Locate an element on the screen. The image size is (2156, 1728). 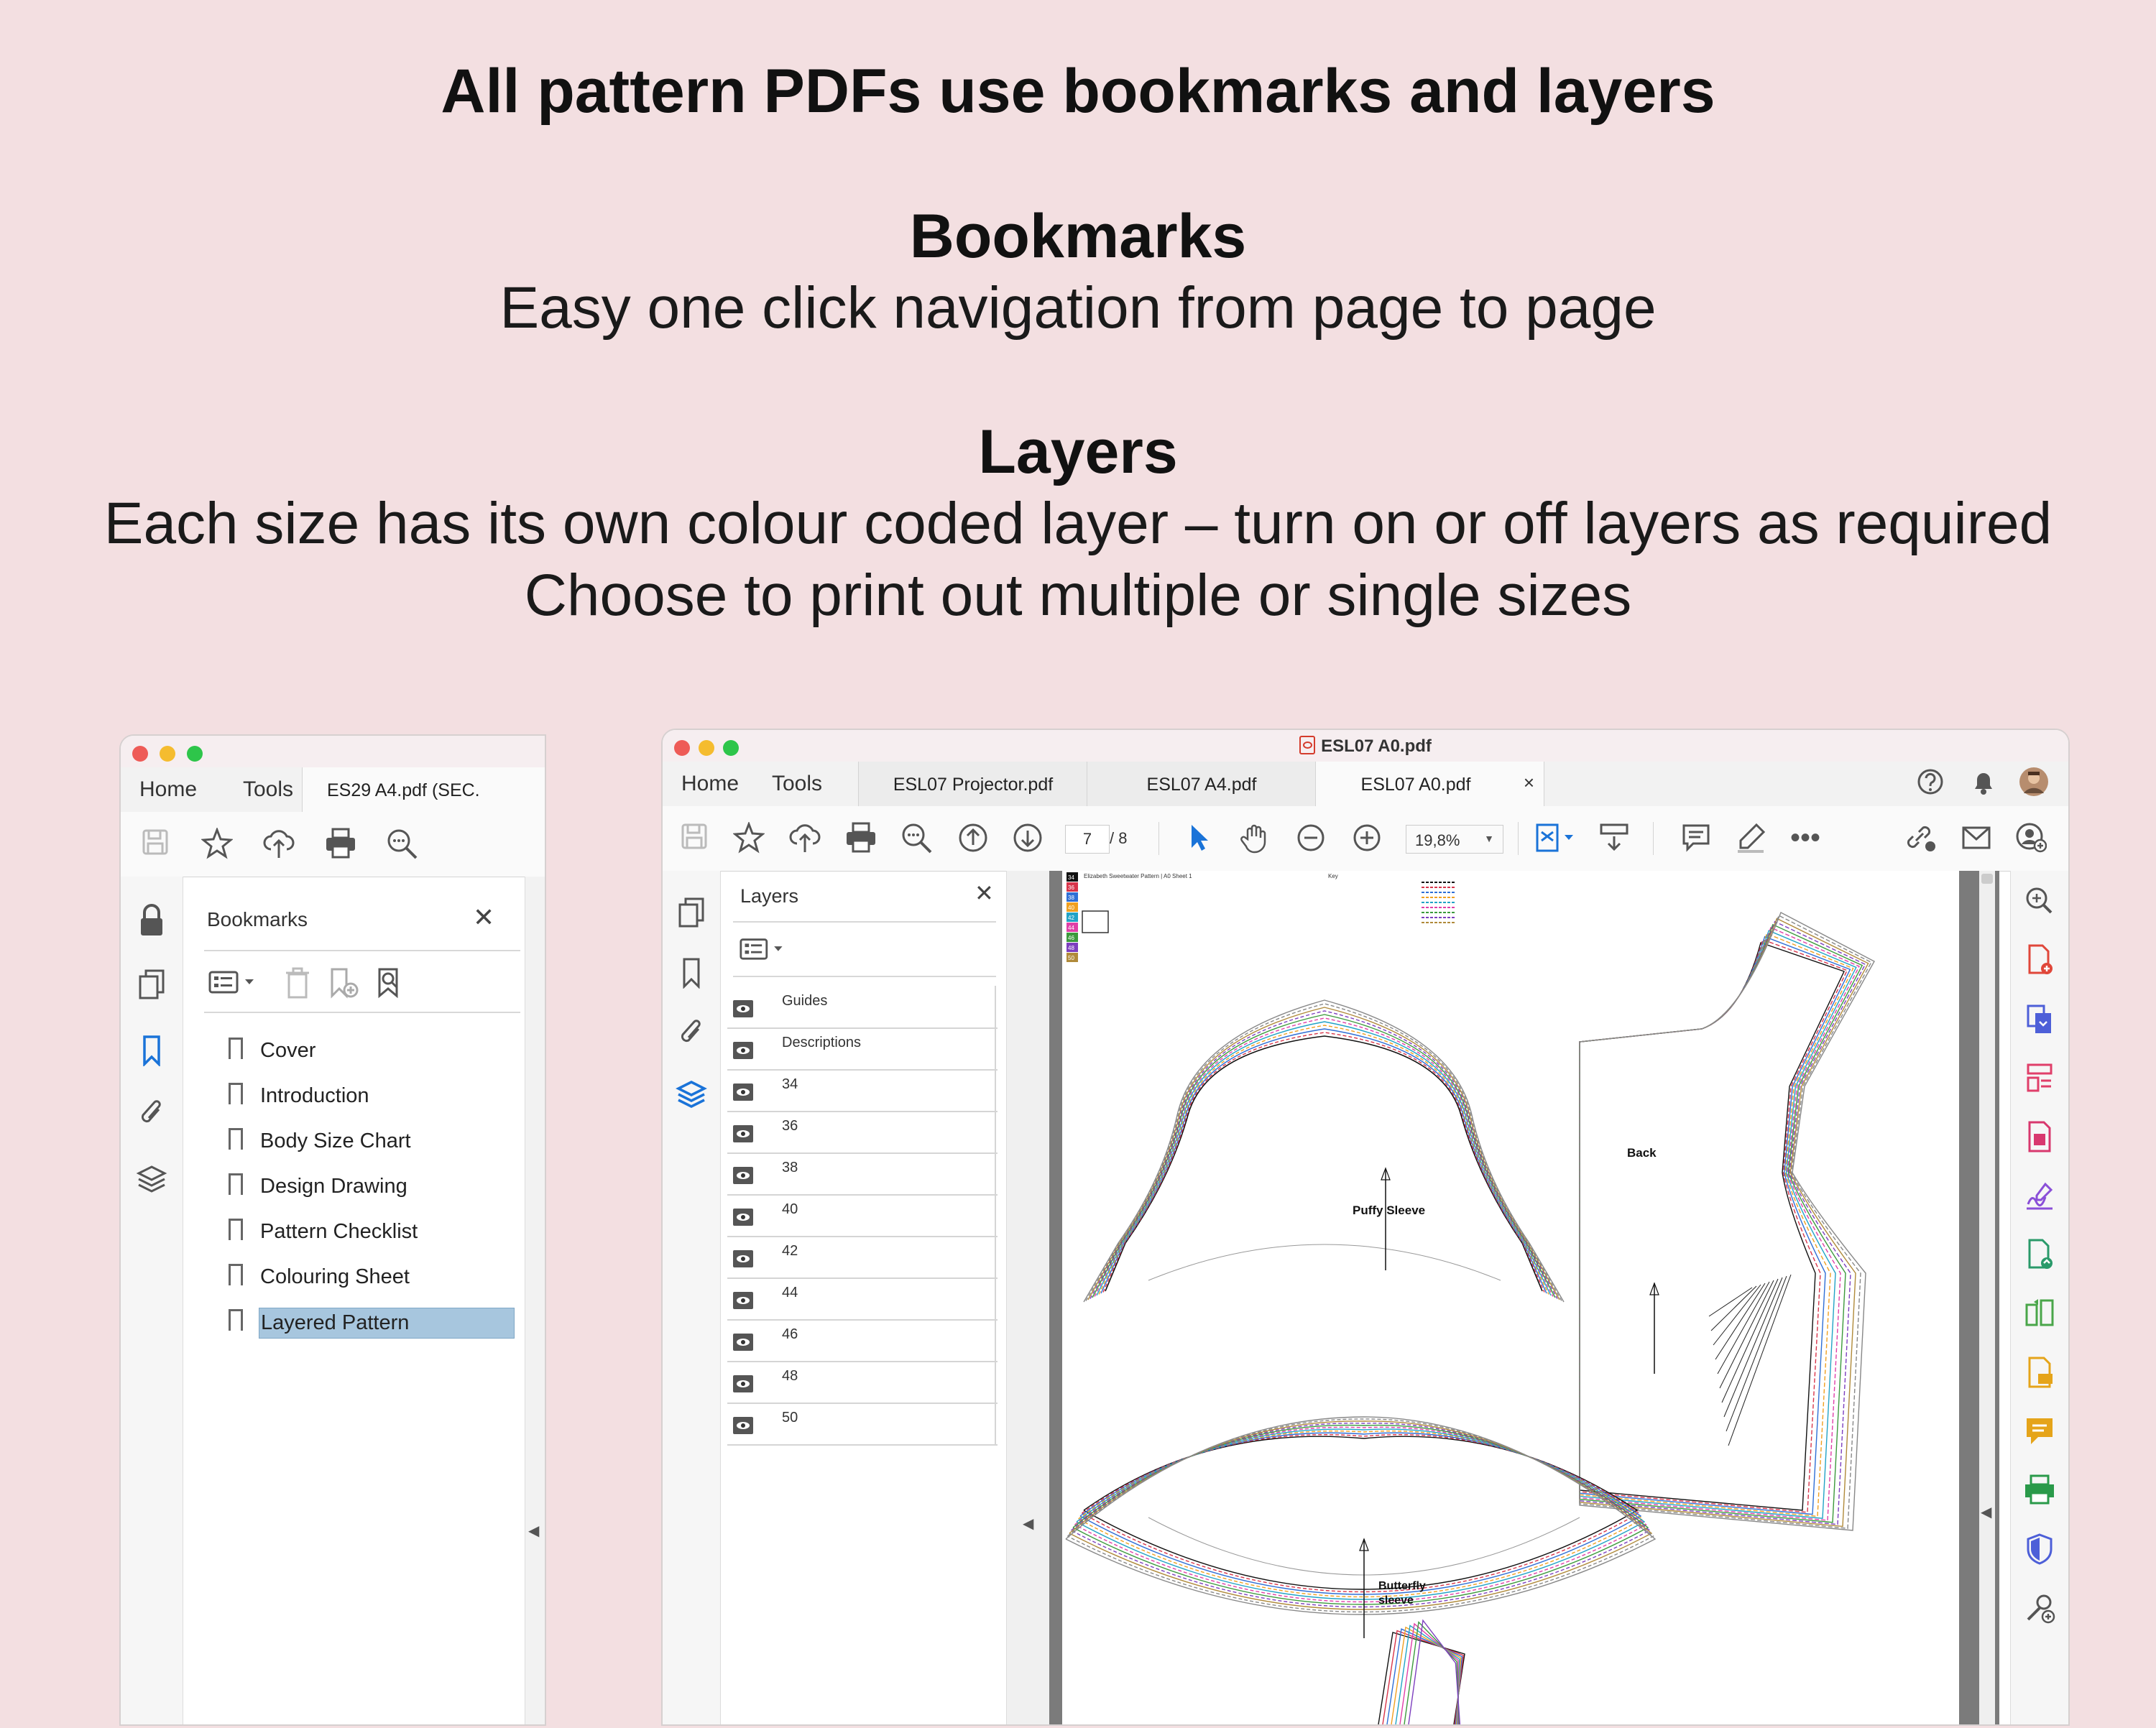
close-window-button is located at coordinates (140, 754).